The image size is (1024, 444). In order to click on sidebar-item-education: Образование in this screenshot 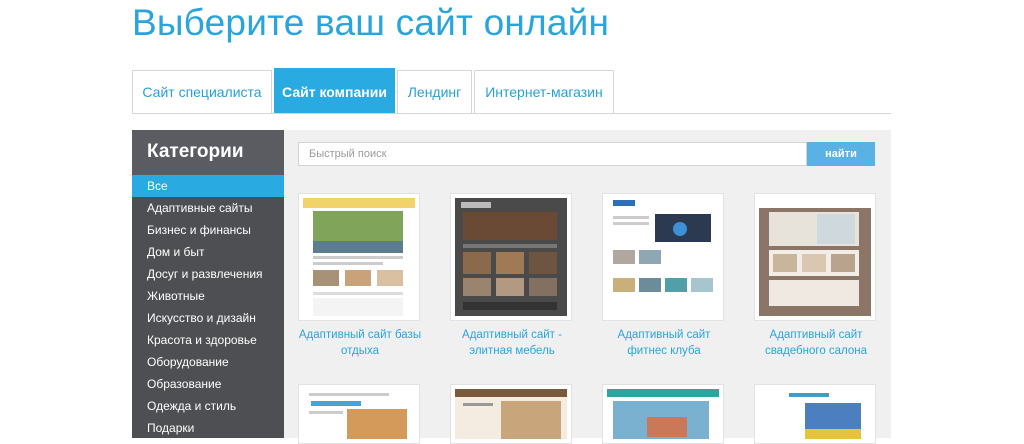, I will do `click(208, 384)`.